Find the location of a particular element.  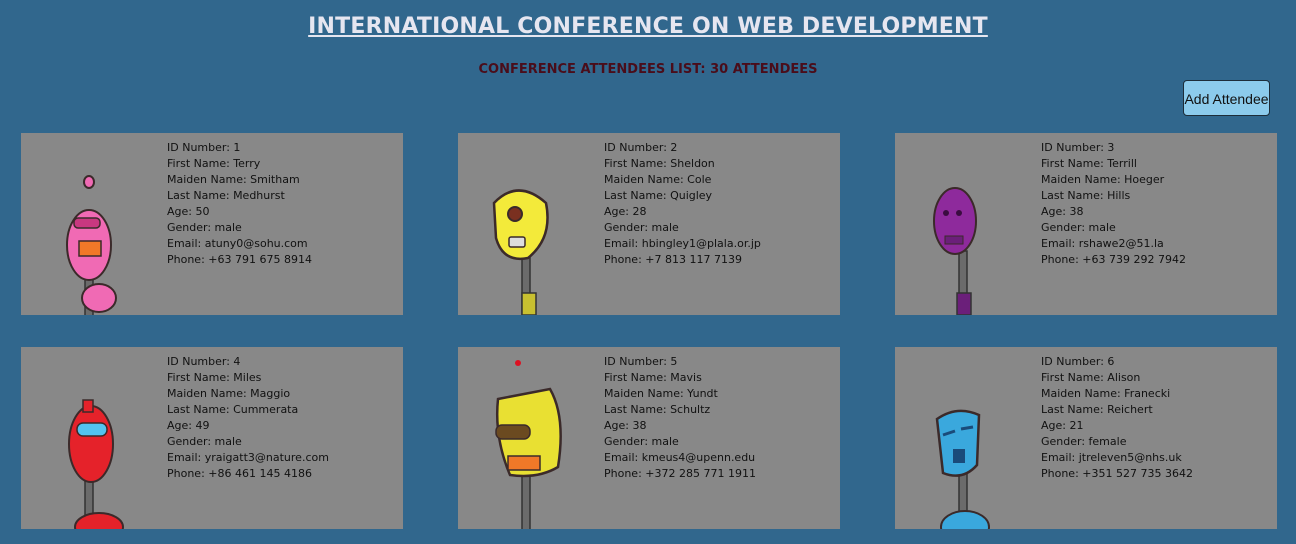

attendee-id-line: ID Number: 5 is located at coordinates (641, 361).